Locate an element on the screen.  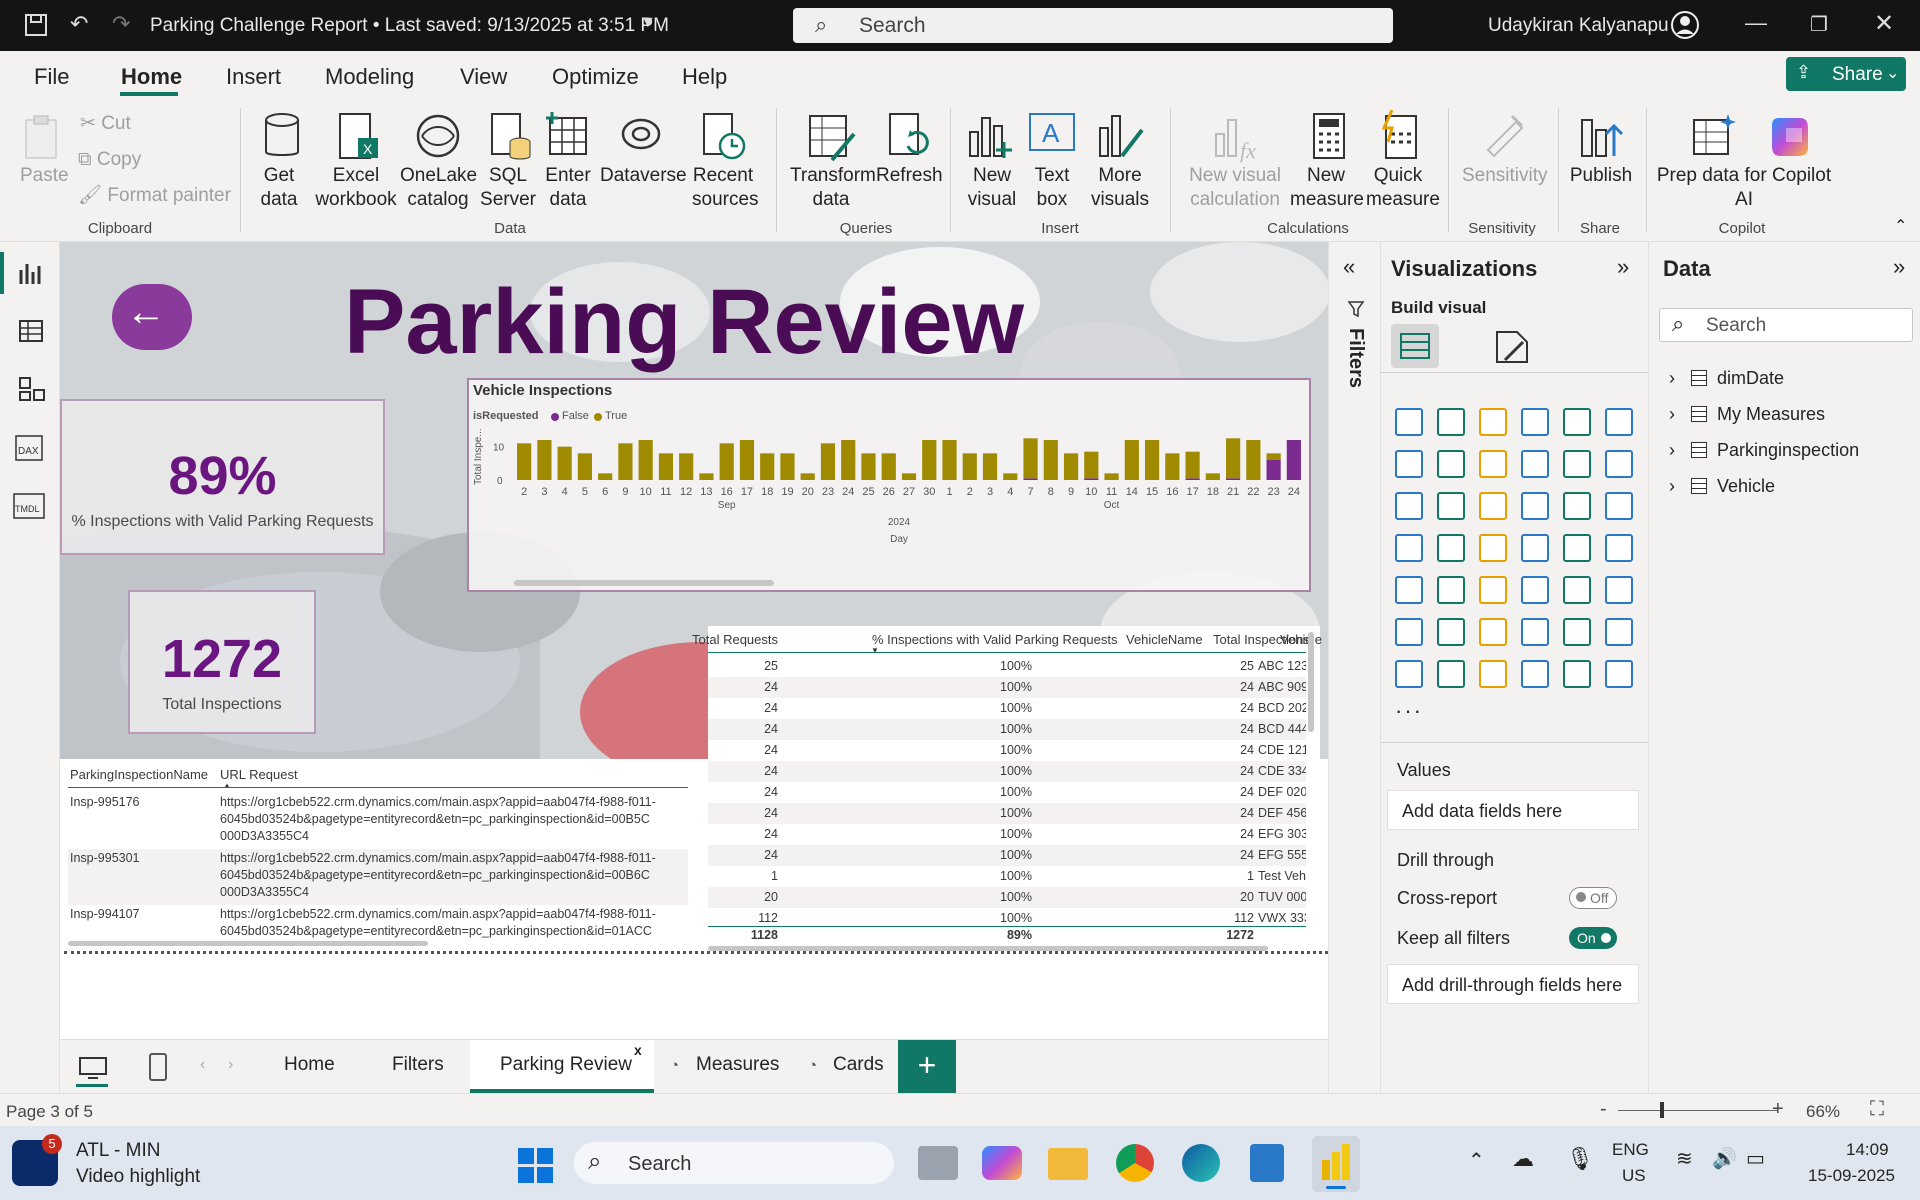
power-apps-icon is located at coordinates (1535, 674).